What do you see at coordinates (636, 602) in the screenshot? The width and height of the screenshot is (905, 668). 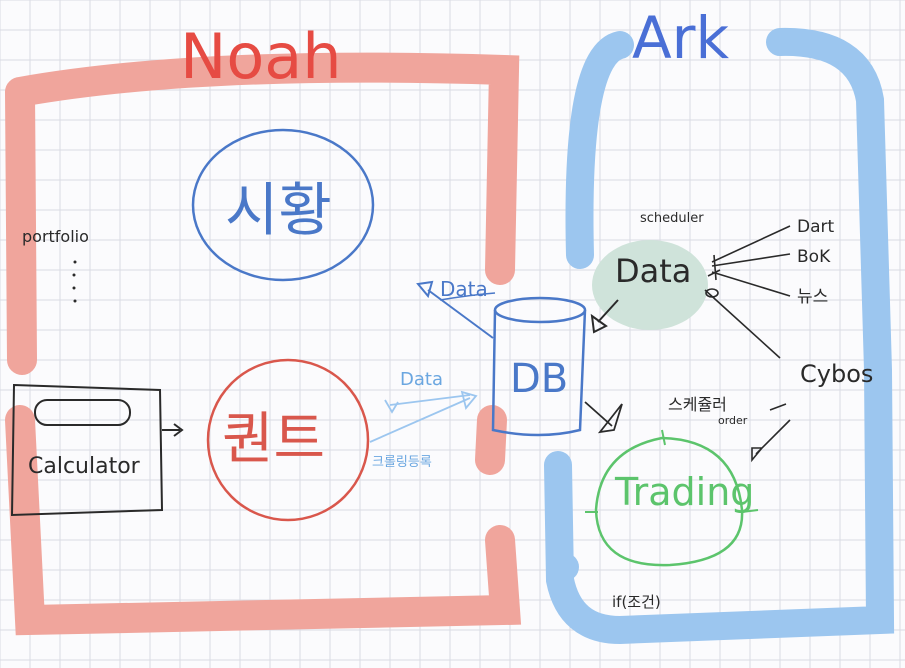 I see `condition-label: if(조건)` at bounding box center [636, 602].